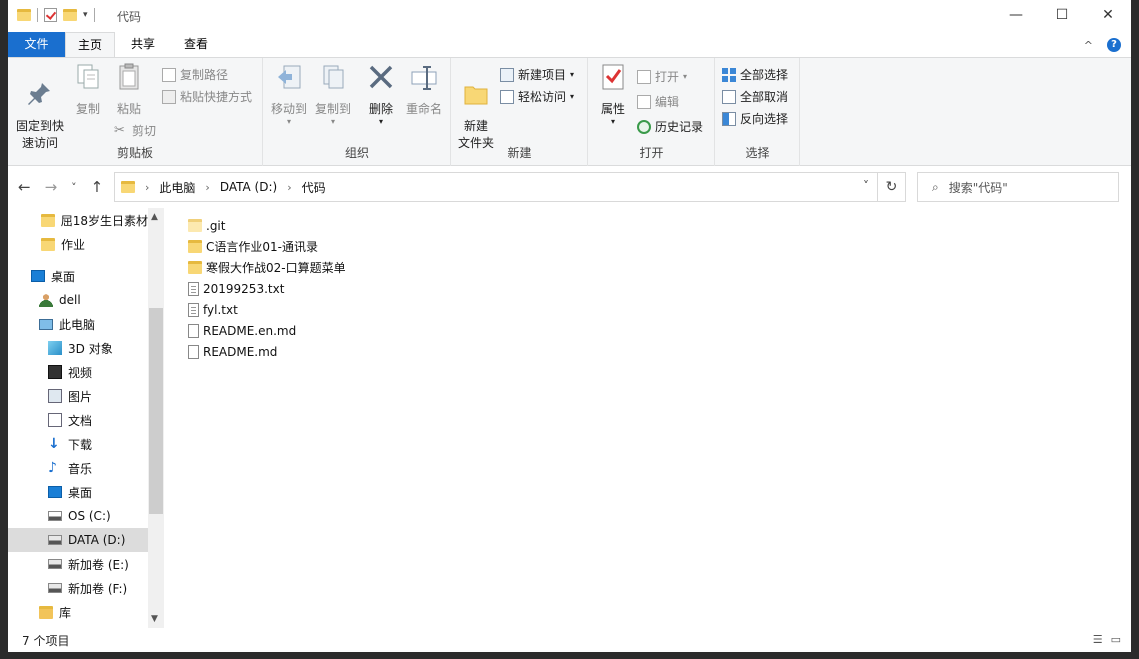 The height and width of the screenshot is (659, 1139). I want to click on sidebar-item: 此电脑, so click(78, 324).